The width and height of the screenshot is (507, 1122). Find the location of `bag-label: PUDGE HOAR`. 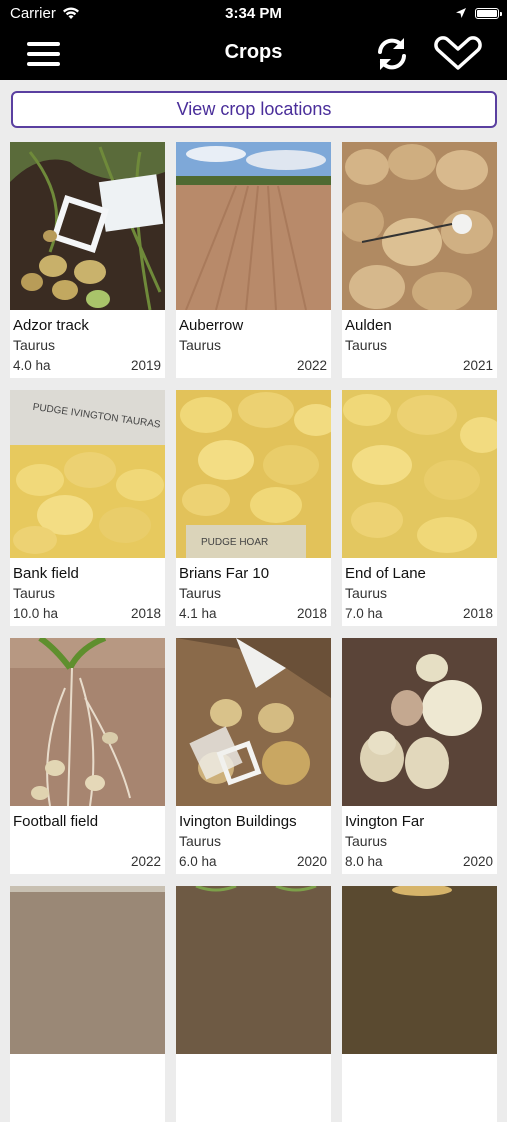

bag-label: PUDGE HOAR is located at coordinates (234, 542).